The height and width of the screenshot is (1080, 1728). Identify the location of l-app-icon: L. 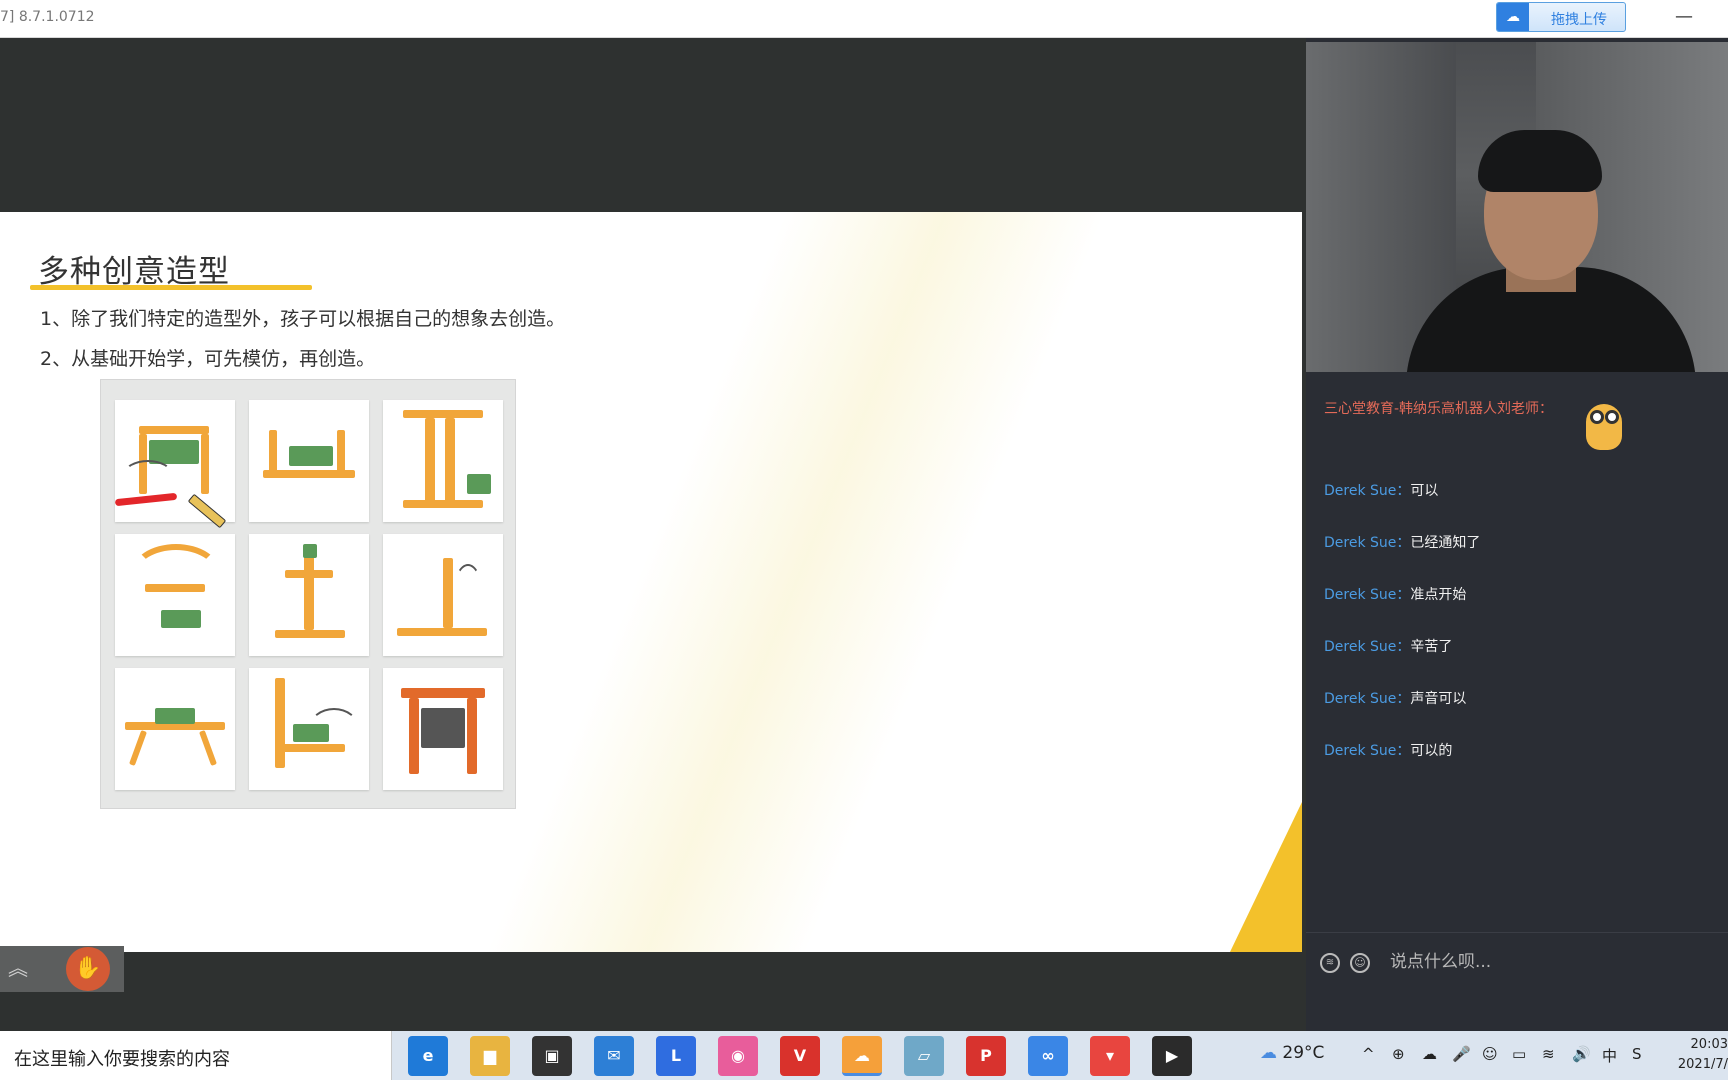
(676, 1056).